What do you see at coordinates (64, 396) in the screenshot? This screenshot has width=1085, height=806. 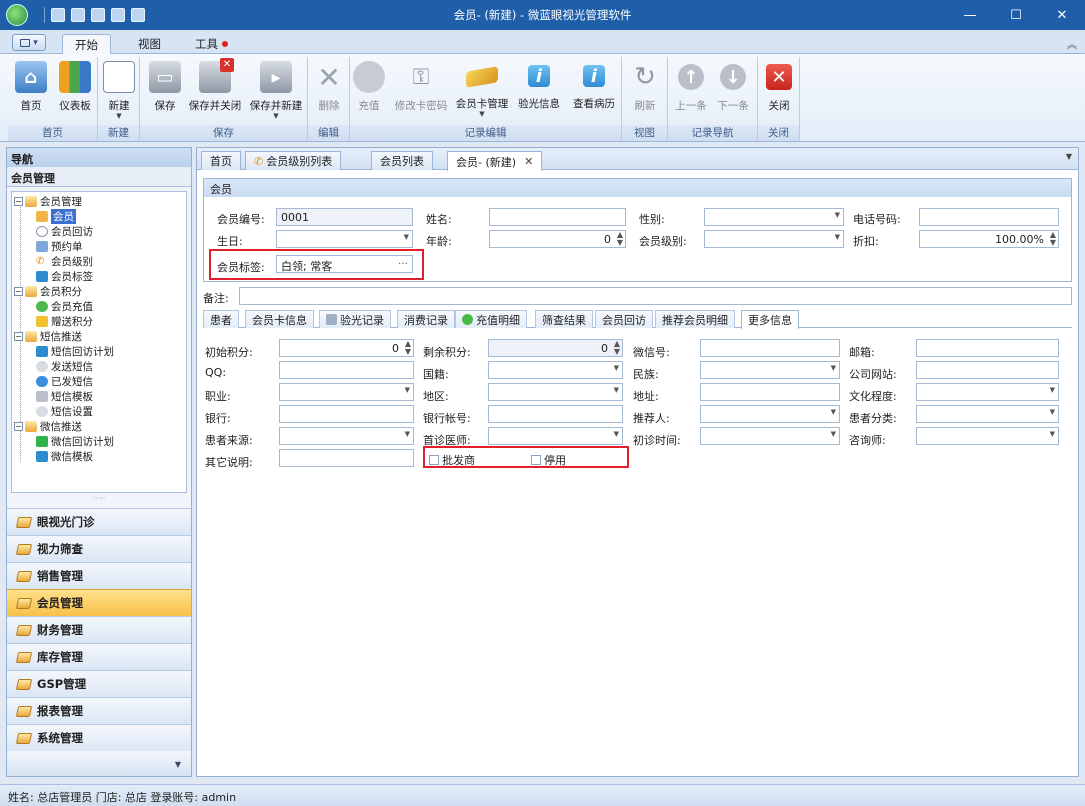 I see `tree-node-sms-template: 短信模板` at bounding box center [64, 396].